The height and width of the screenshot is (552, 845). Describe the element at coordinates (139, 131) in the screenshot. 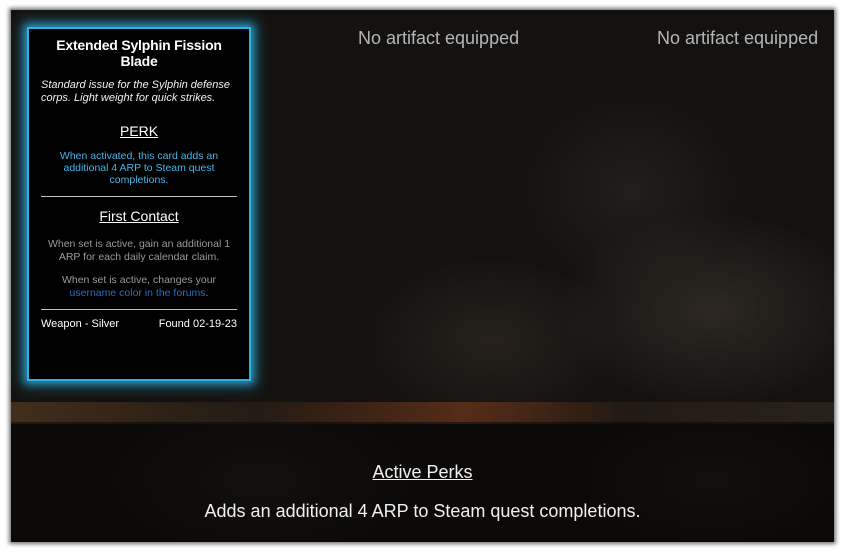

I see `perk-heading: PERK` at that location.